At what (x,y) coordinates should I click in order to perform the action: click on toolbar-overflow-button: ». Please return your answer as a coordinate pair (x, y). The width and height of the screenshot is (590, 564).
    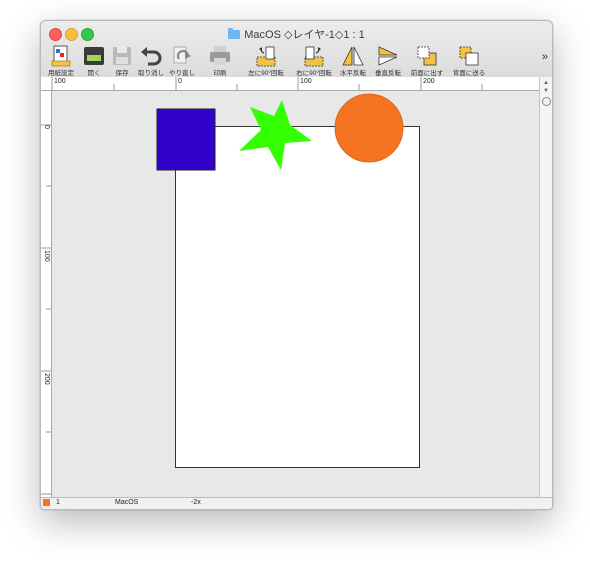
    Looking at the image, I should click on (545, 57).